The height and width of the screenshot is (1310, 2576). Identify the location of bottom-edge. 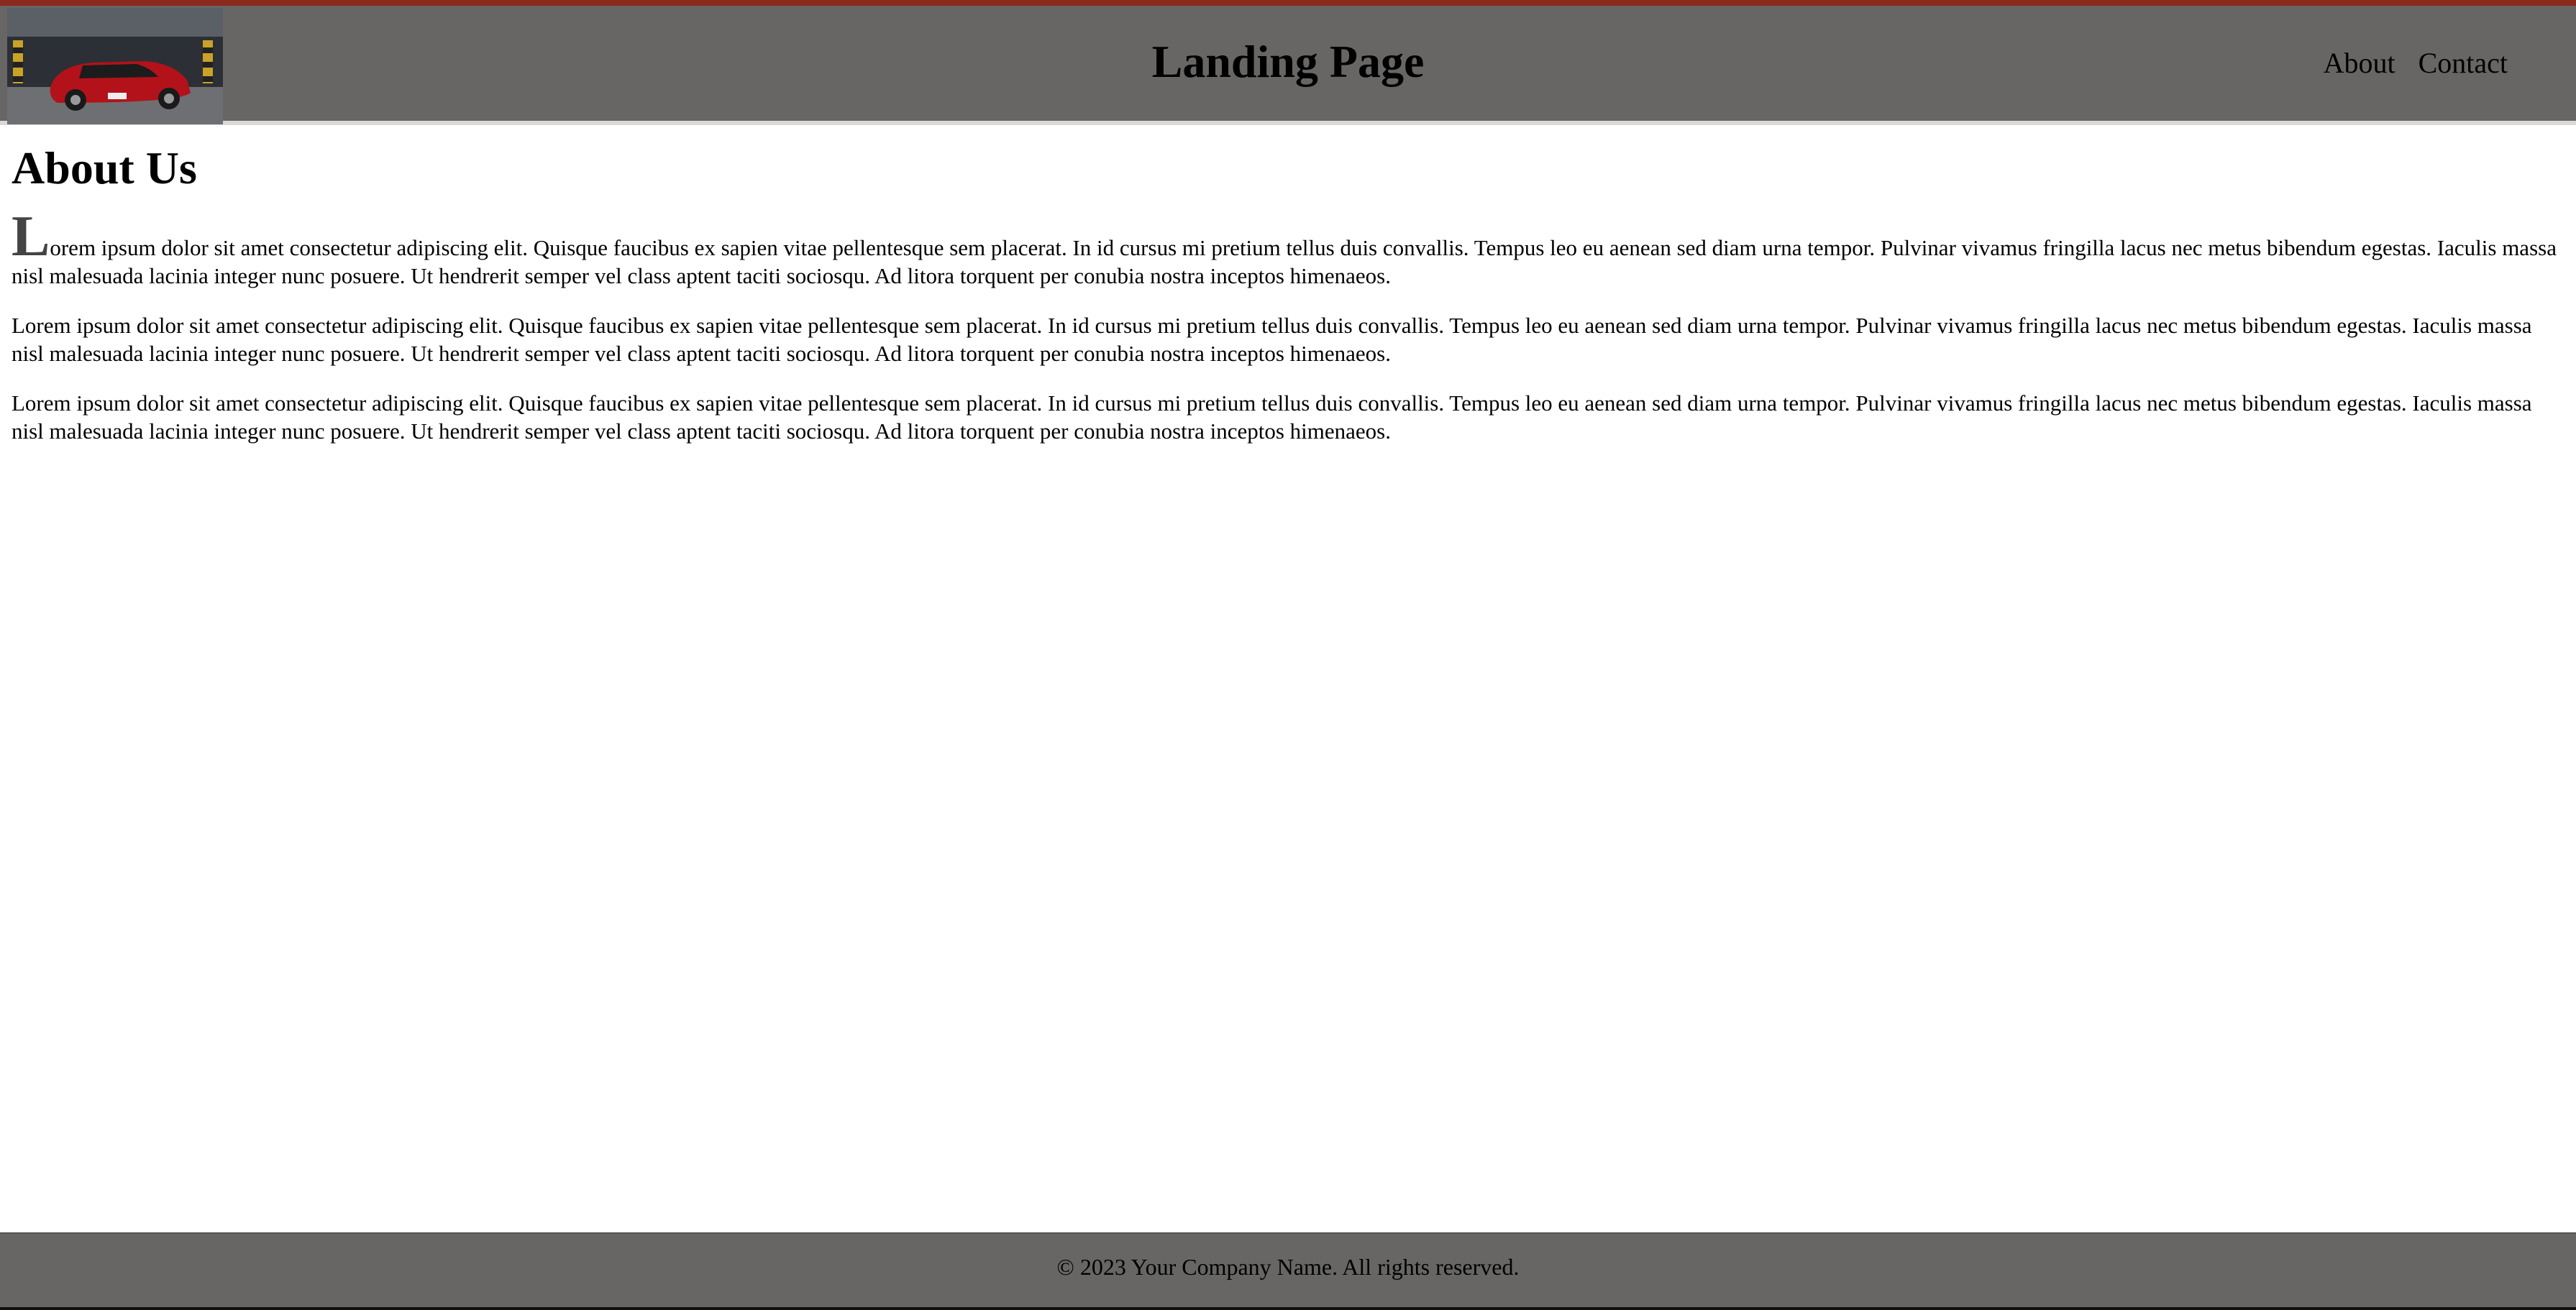
(1288, 1308).